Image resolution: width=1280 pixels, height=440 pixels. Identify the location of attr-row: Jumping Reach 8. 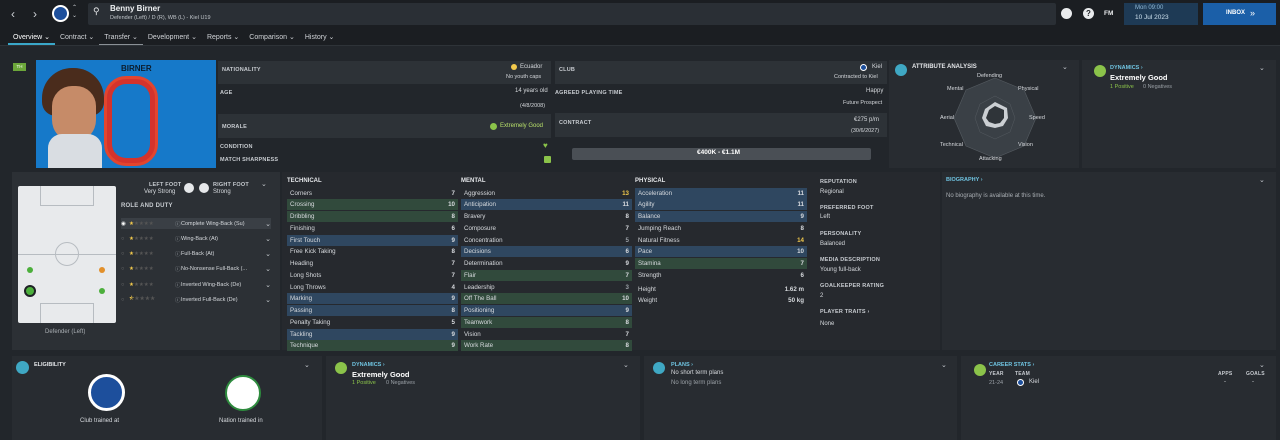
(721, 228).